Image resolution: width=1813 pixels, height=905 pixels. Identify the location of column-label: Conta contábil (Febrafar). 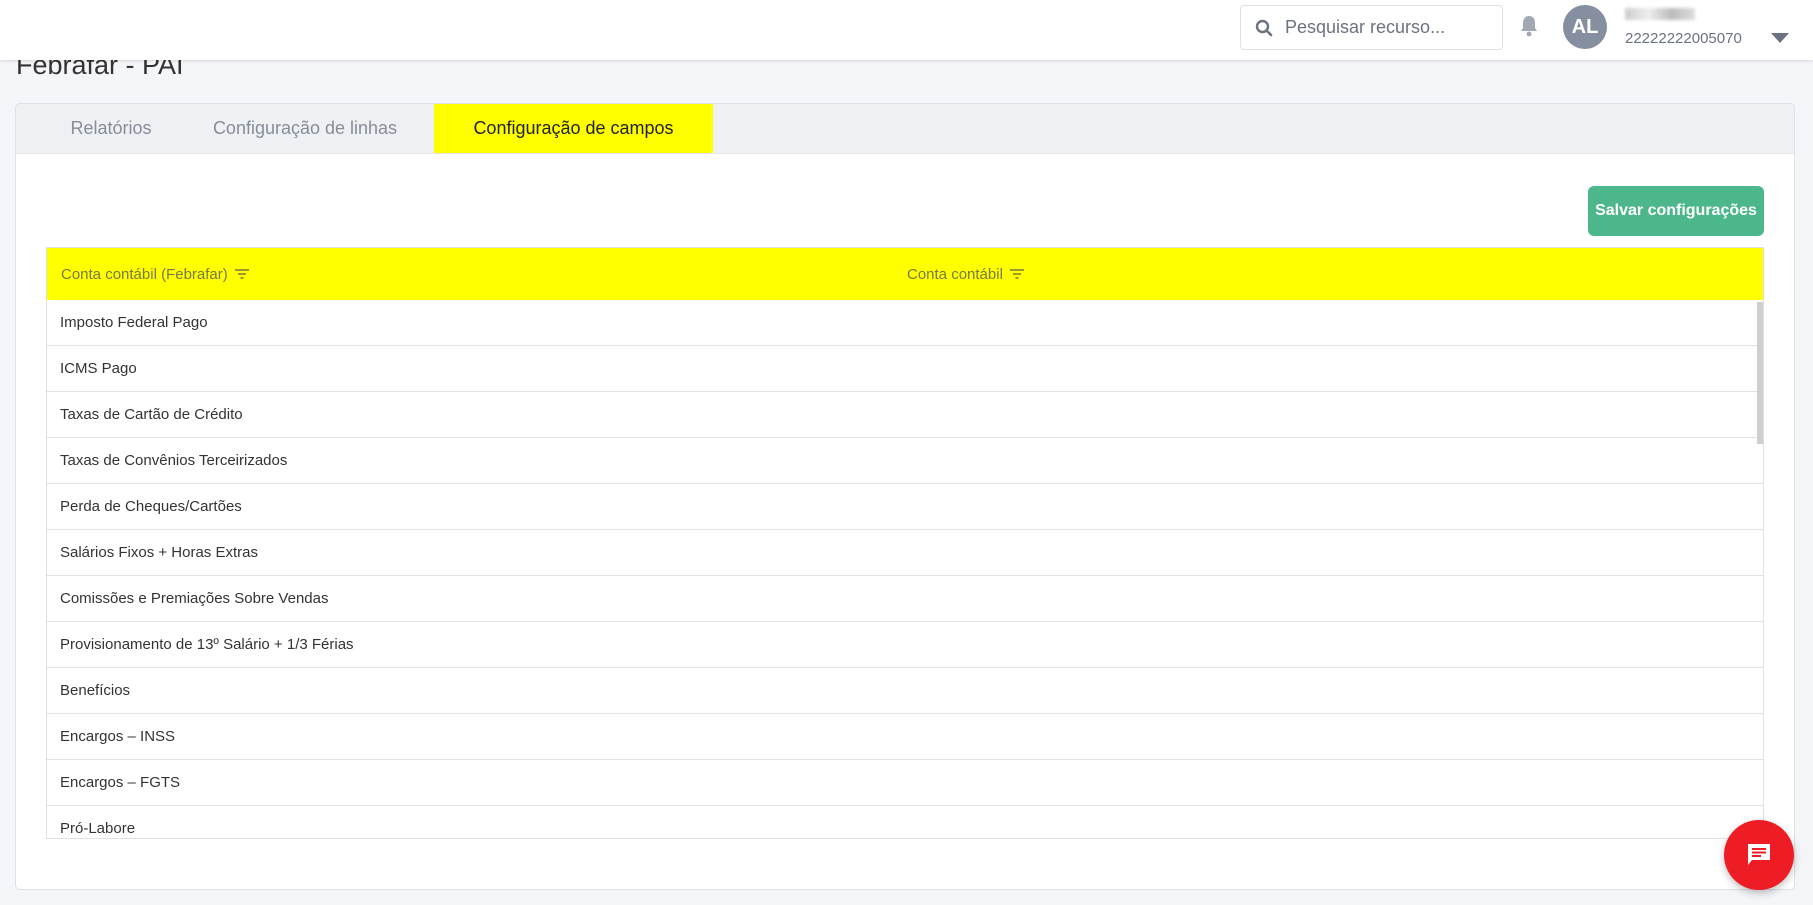
(144, 274).